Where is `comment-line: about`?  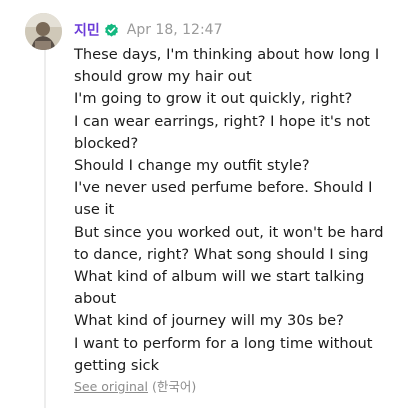 comment-line: about is located at coordinates (95, 299).